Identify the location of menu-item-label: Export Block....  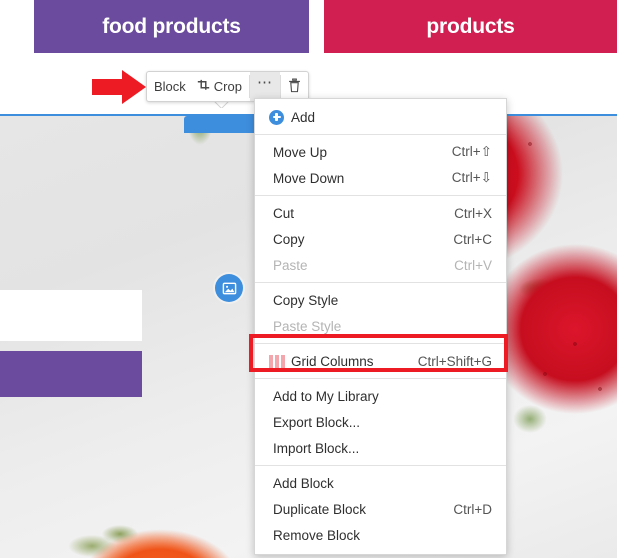
(317, 422).